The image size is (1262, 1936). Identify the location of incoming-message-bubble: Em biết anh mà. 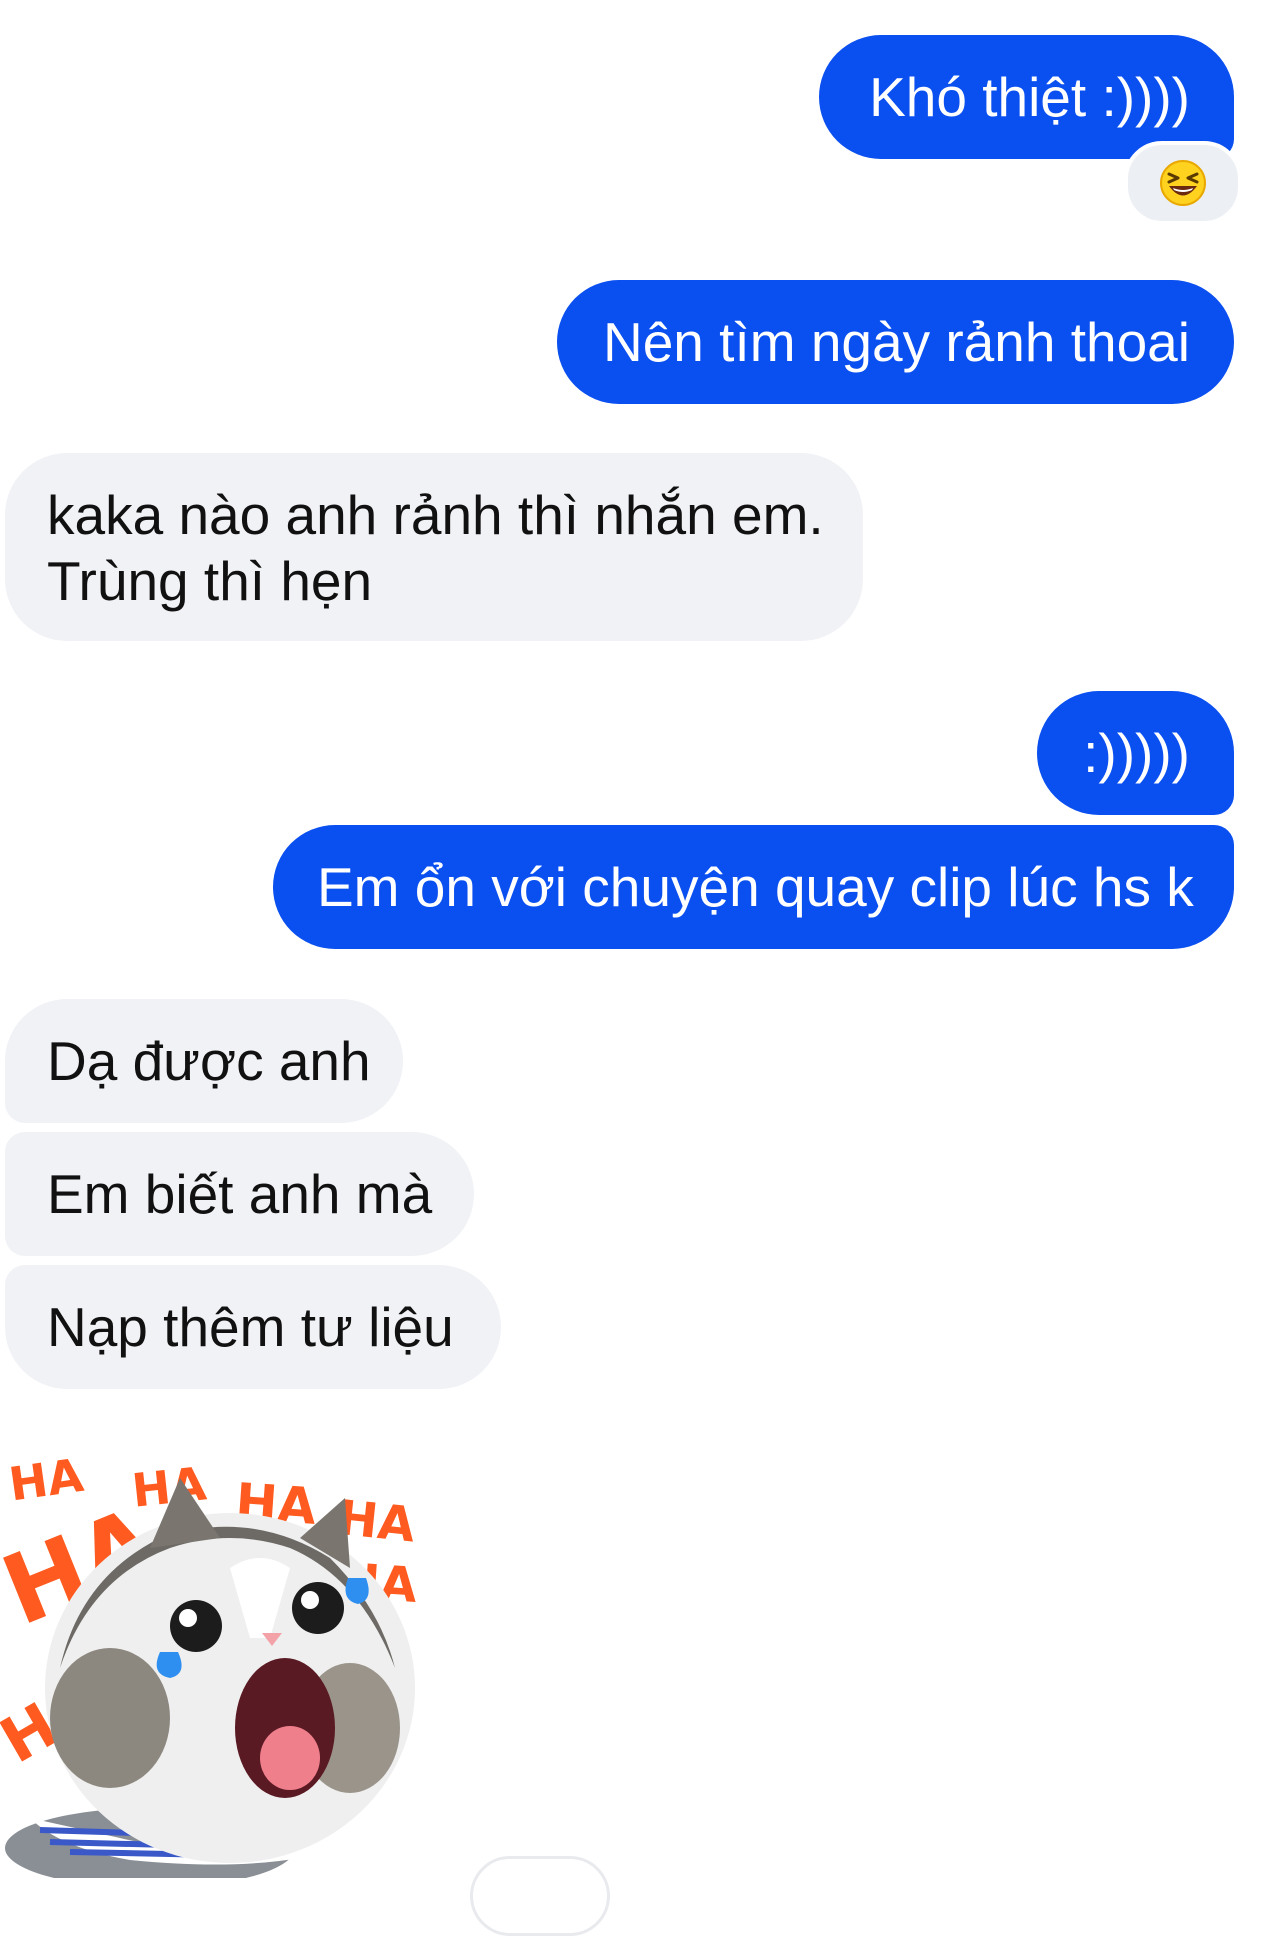
(239, 1194).